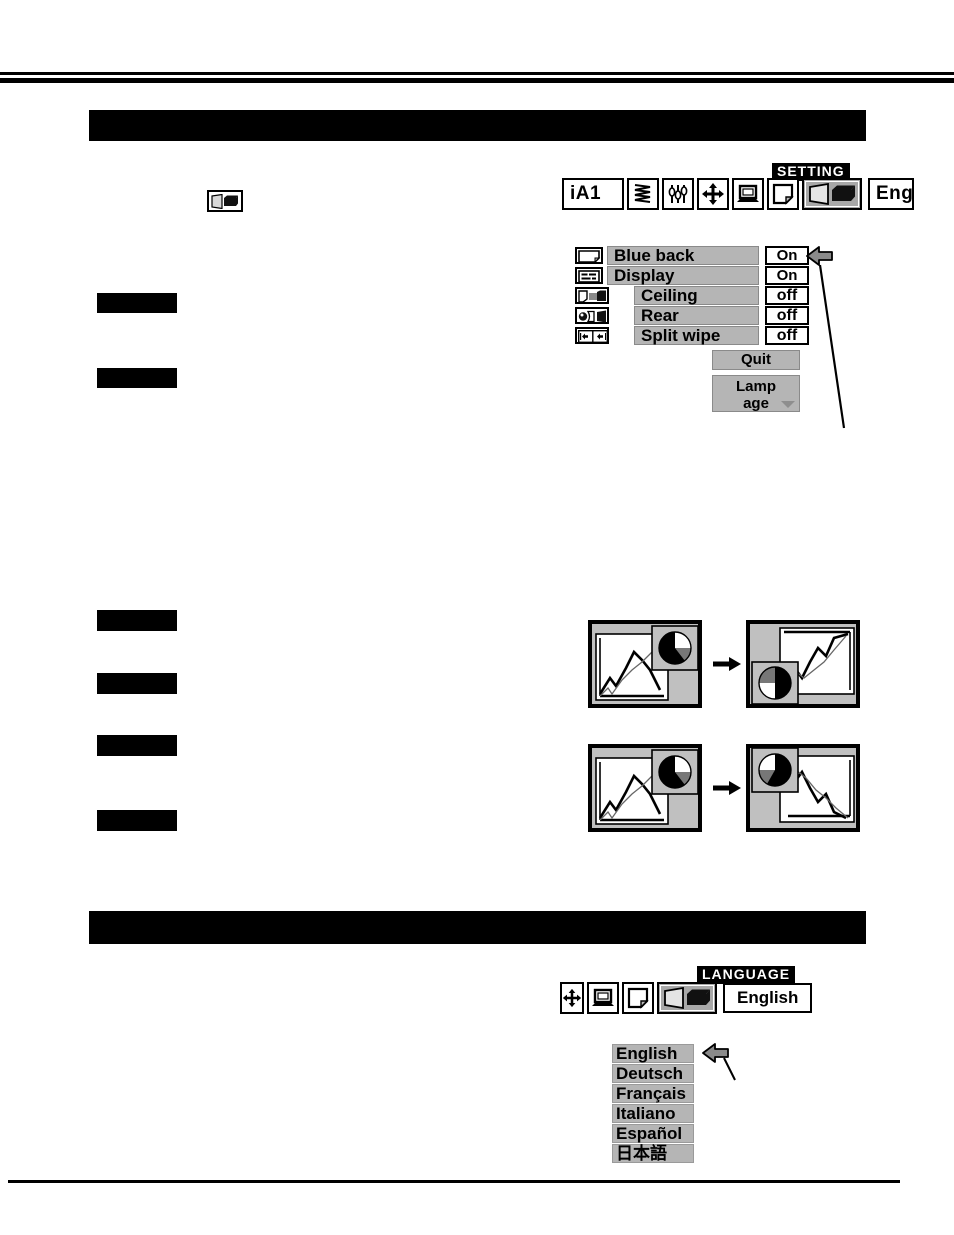  I want to click on menu-value-ceiling: off, so click(787, 295).